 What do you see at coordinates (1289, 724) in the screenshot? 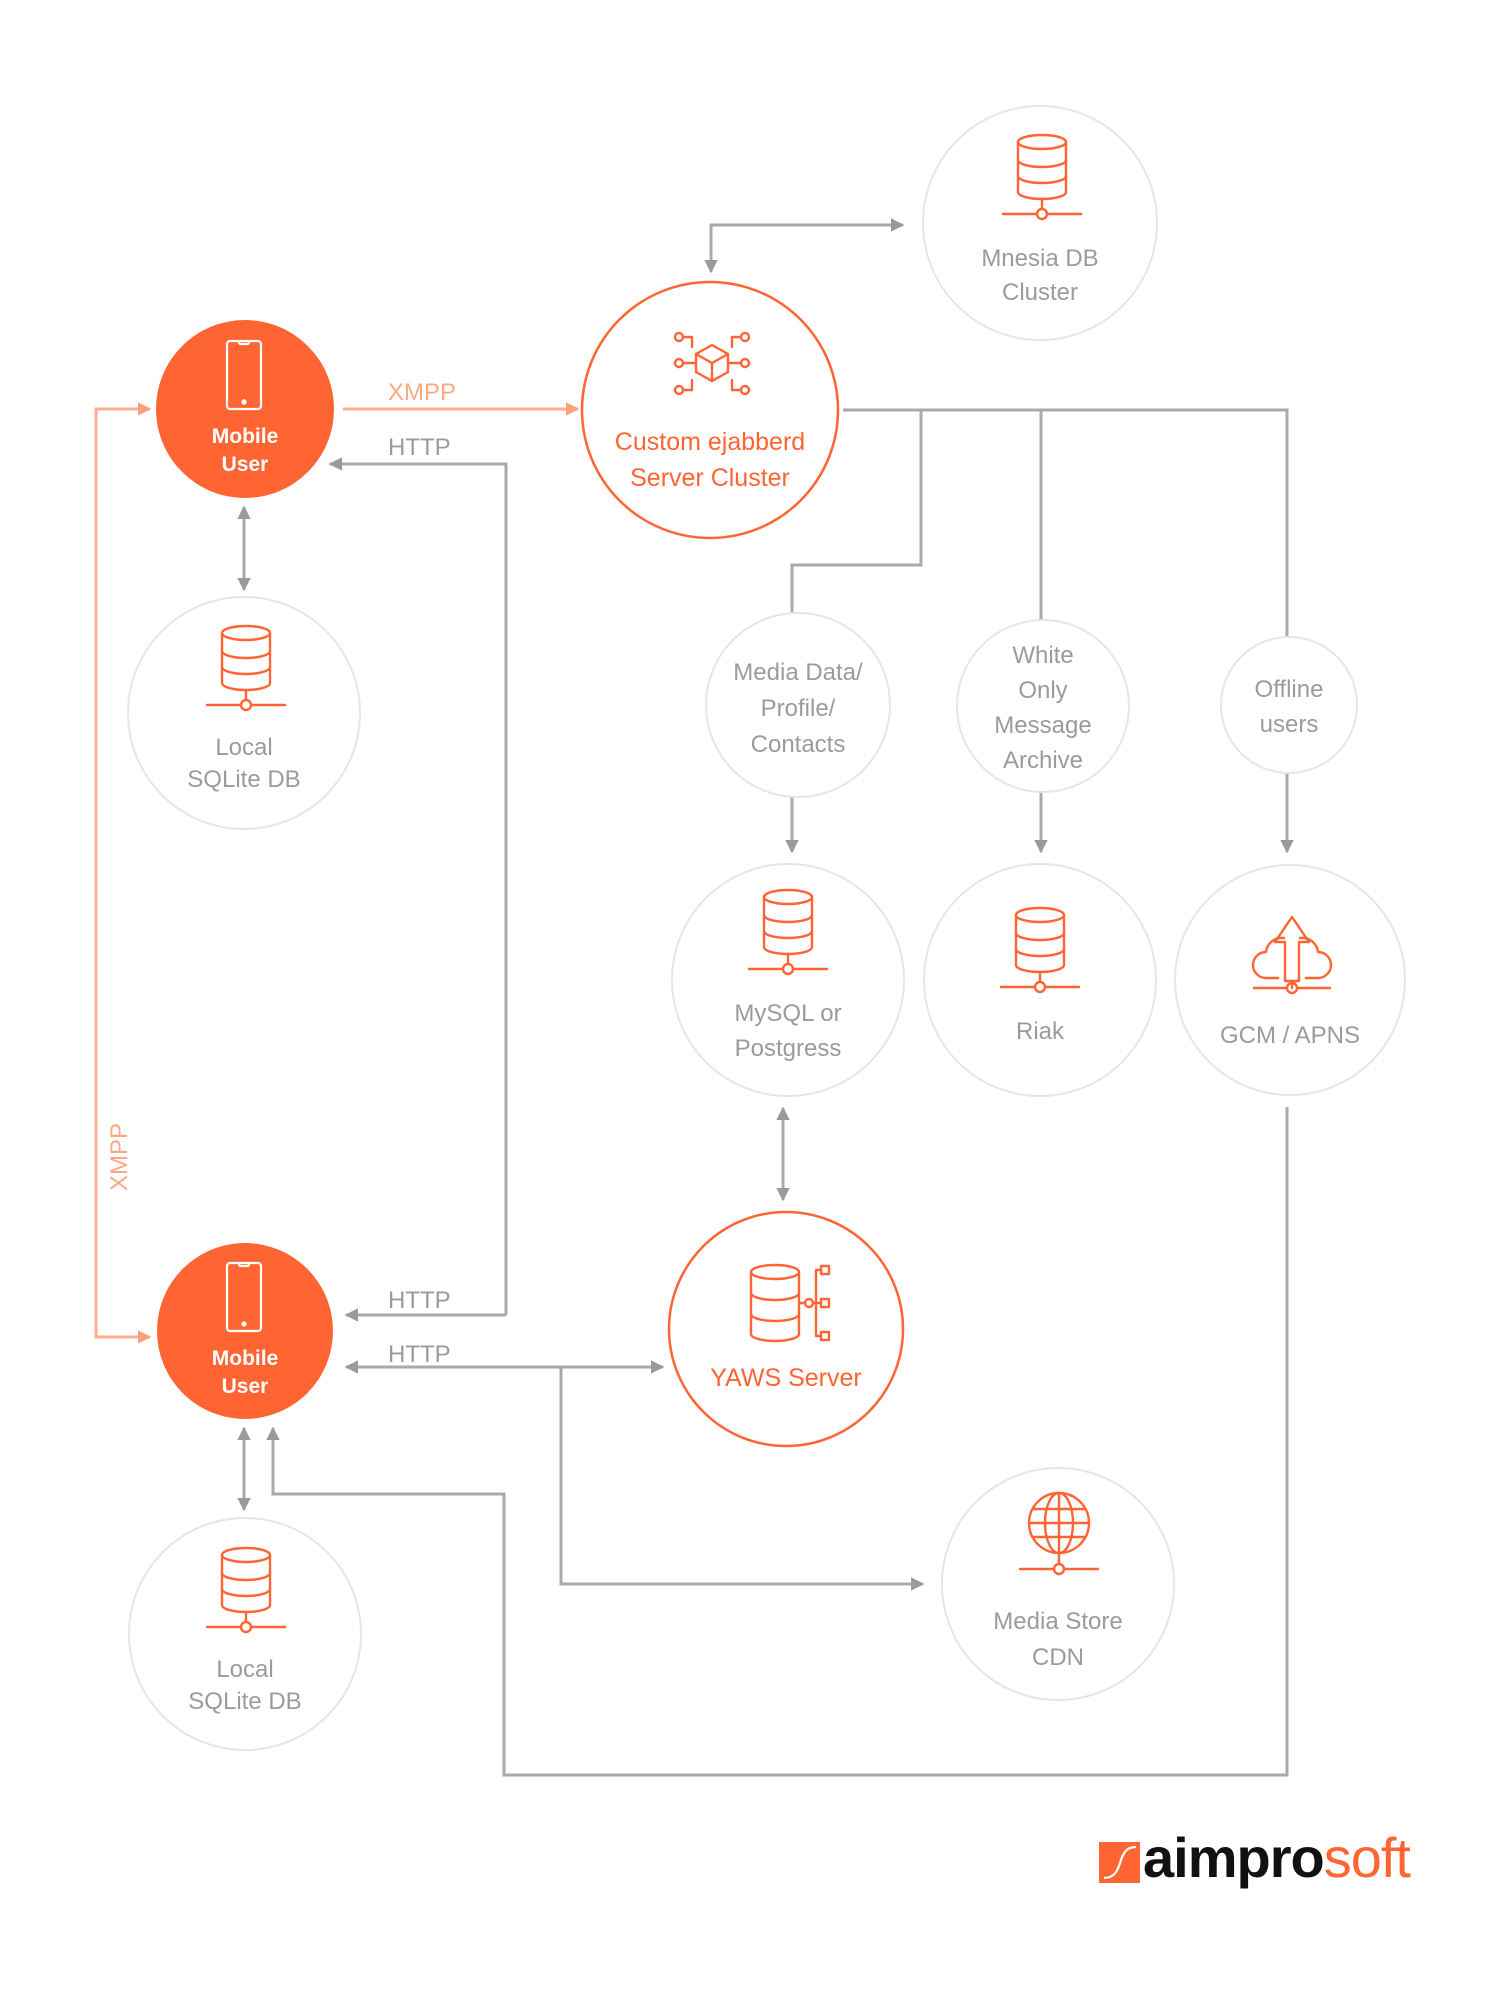
I see `node-label: users` at bounding box center [1289, 724].